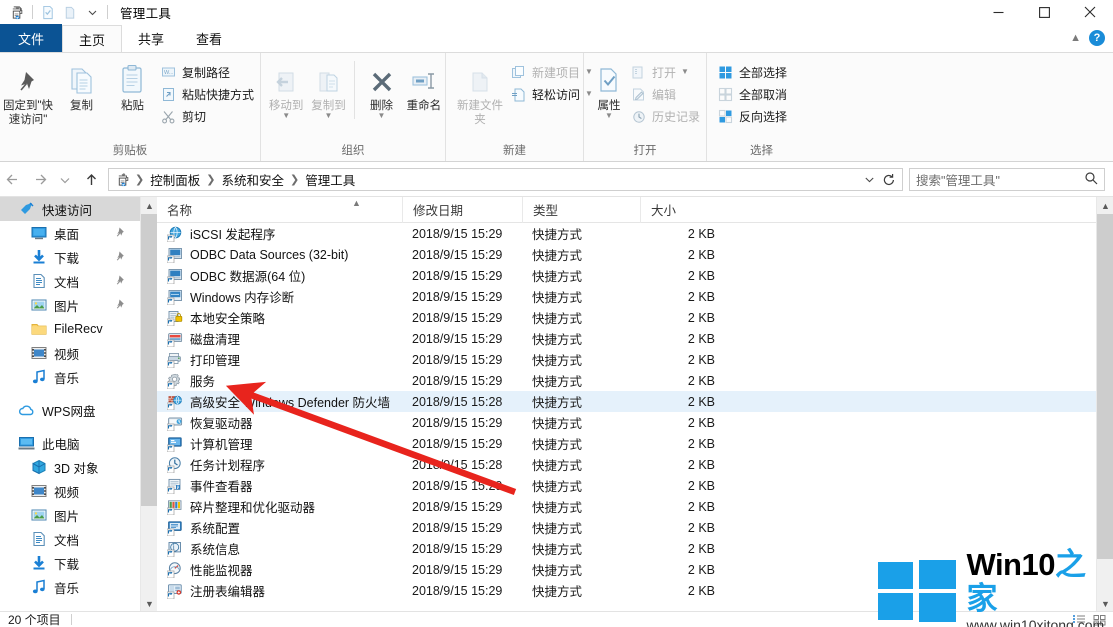 This screenshot has width=1113, height=627. I want to click on customize-qat-caret-icon, so click(92, 12).